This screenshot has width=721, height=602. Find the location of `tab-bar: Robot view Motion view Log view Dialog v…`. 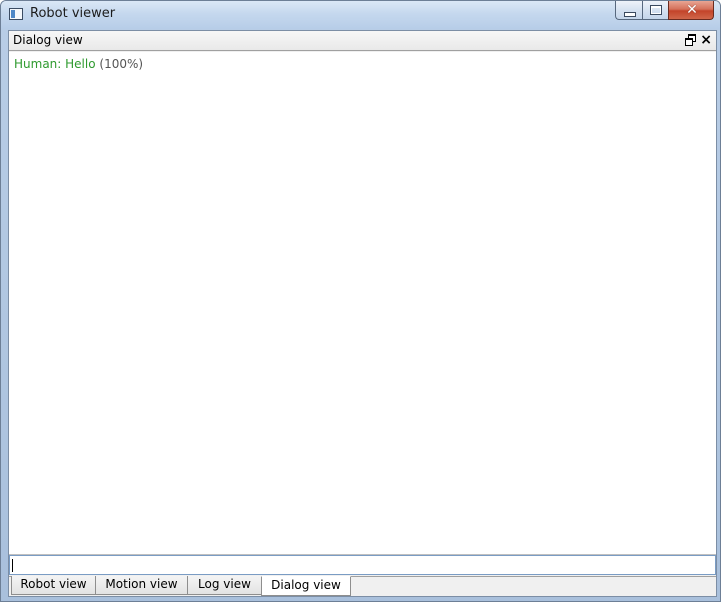

tab-bar: Robot view Motion view Log view Dialog v… is located at coordinates (362, 586).